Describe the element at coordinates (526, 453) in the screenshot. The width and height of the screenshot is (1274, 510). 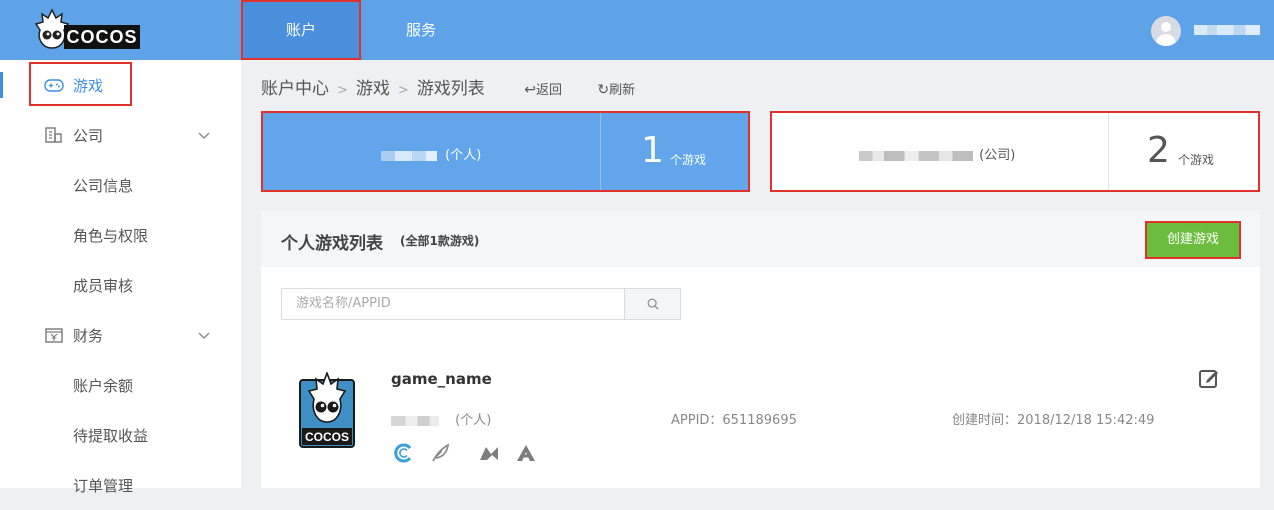
I see `letter-a-platform-icon` at that location.